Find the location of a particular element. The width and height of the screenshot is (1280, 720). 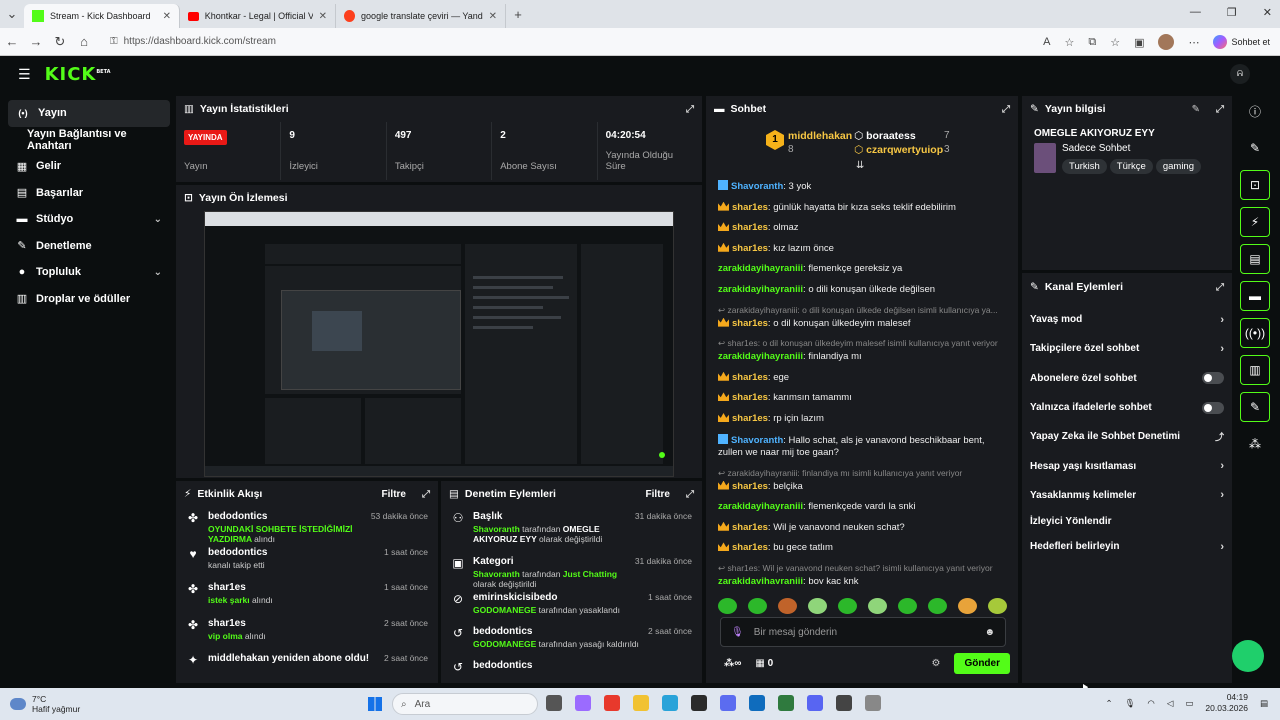

kick-logo: KICKBETA is located at coordinates (78, 74).